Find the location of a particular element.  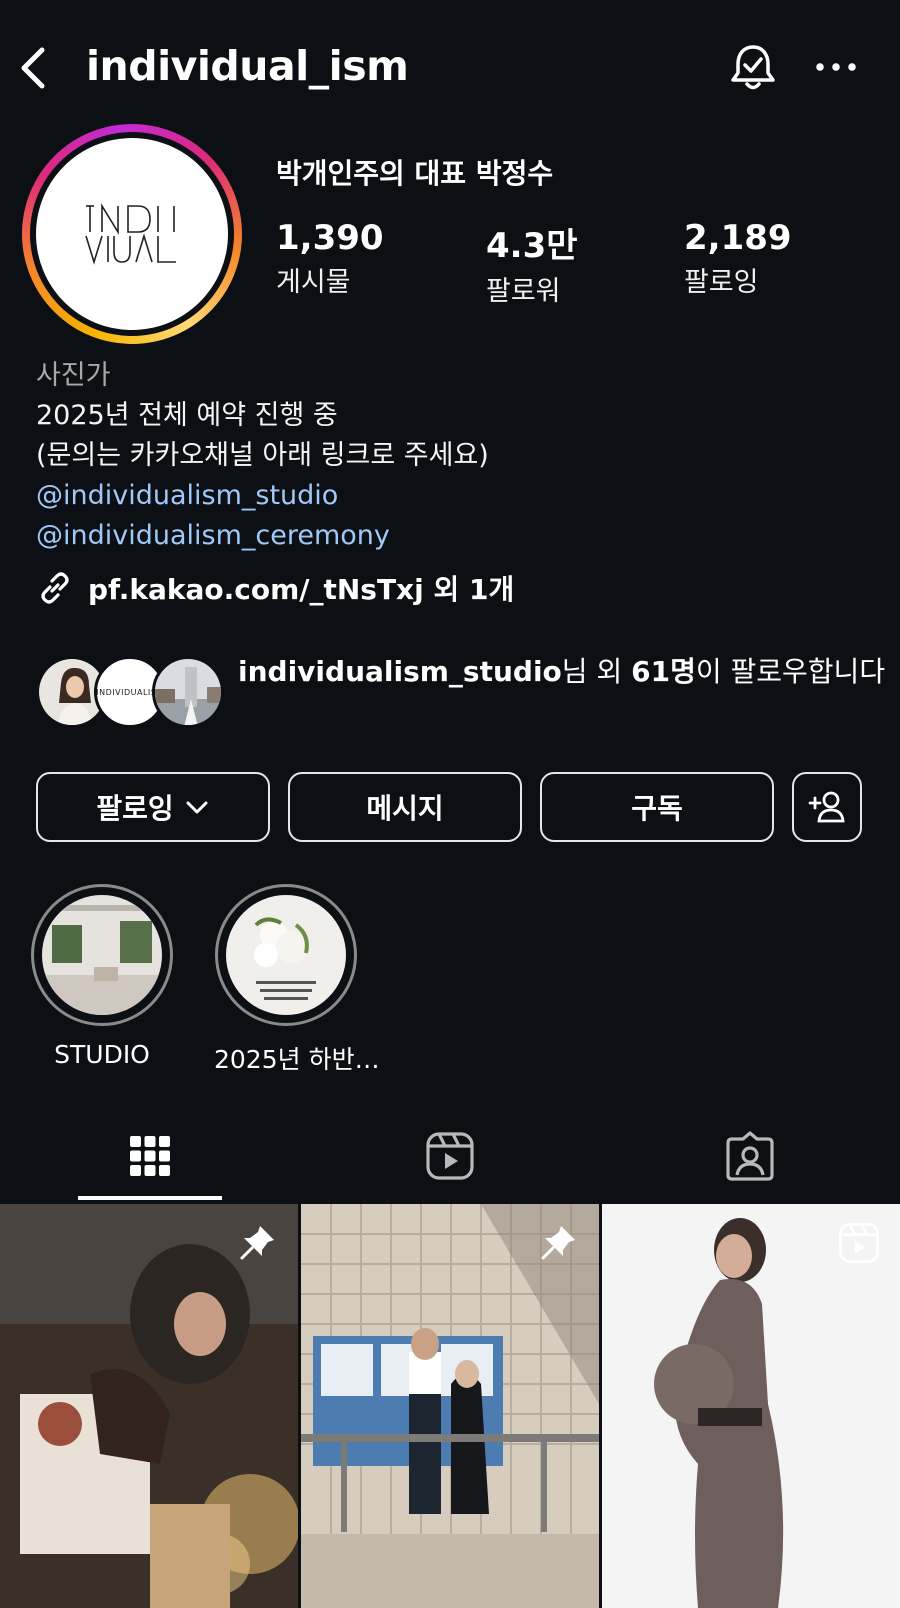

tab-reels is located at coordinates (450, 1156).